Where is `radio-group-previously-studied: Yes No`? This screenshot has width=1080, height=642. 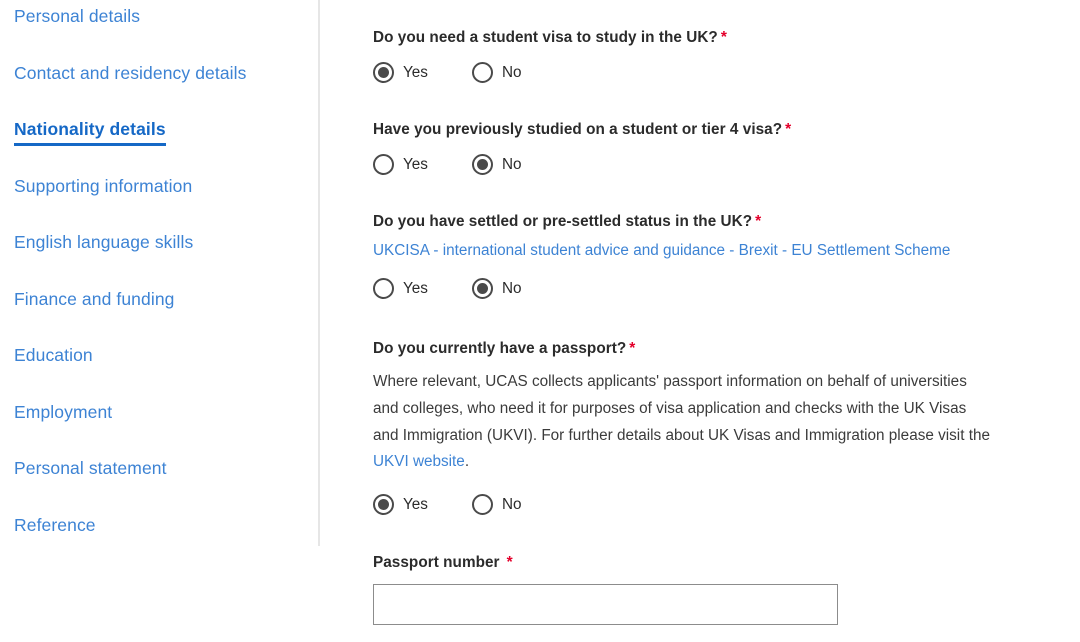
radio-group-previously-studied: Yes No is located at coordinates (703, 164).